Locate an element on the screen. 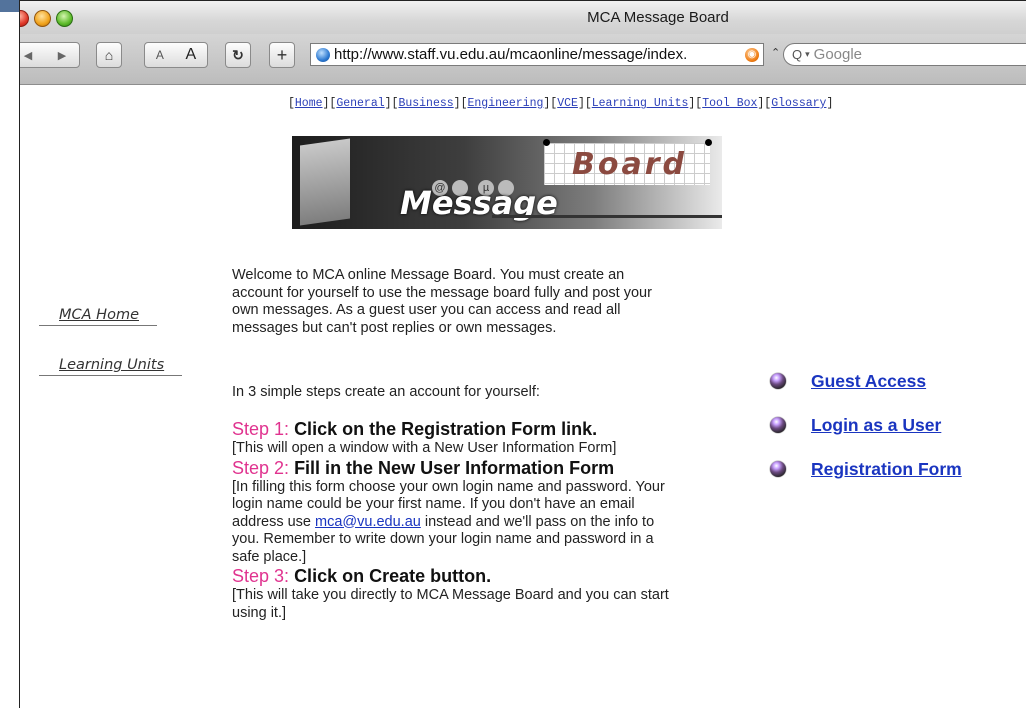  step-2-title: Fill in the New User Information Form is located at coordinates (454, 467).